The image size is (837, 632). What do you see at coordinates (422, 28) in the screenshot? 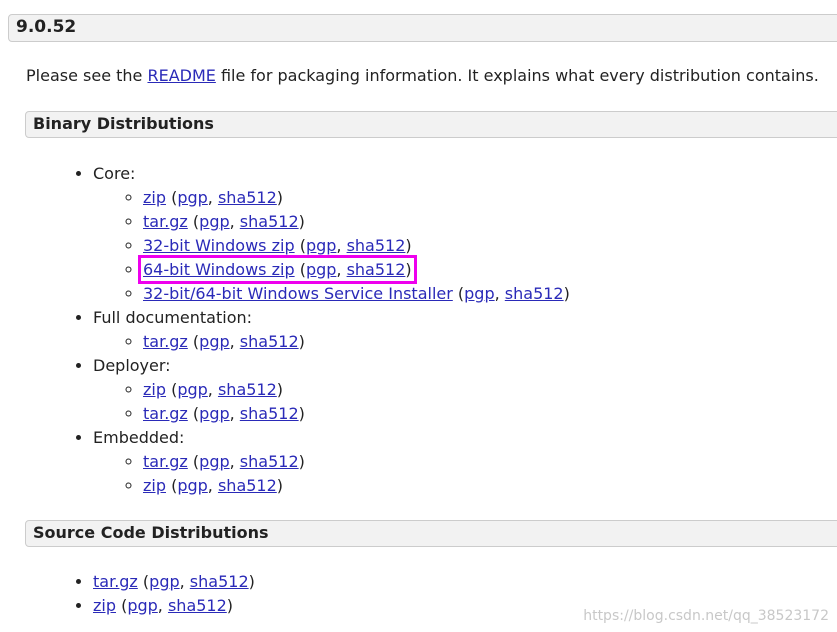
I see `version-header: 9.0.52` at bounding box center [422, 28].